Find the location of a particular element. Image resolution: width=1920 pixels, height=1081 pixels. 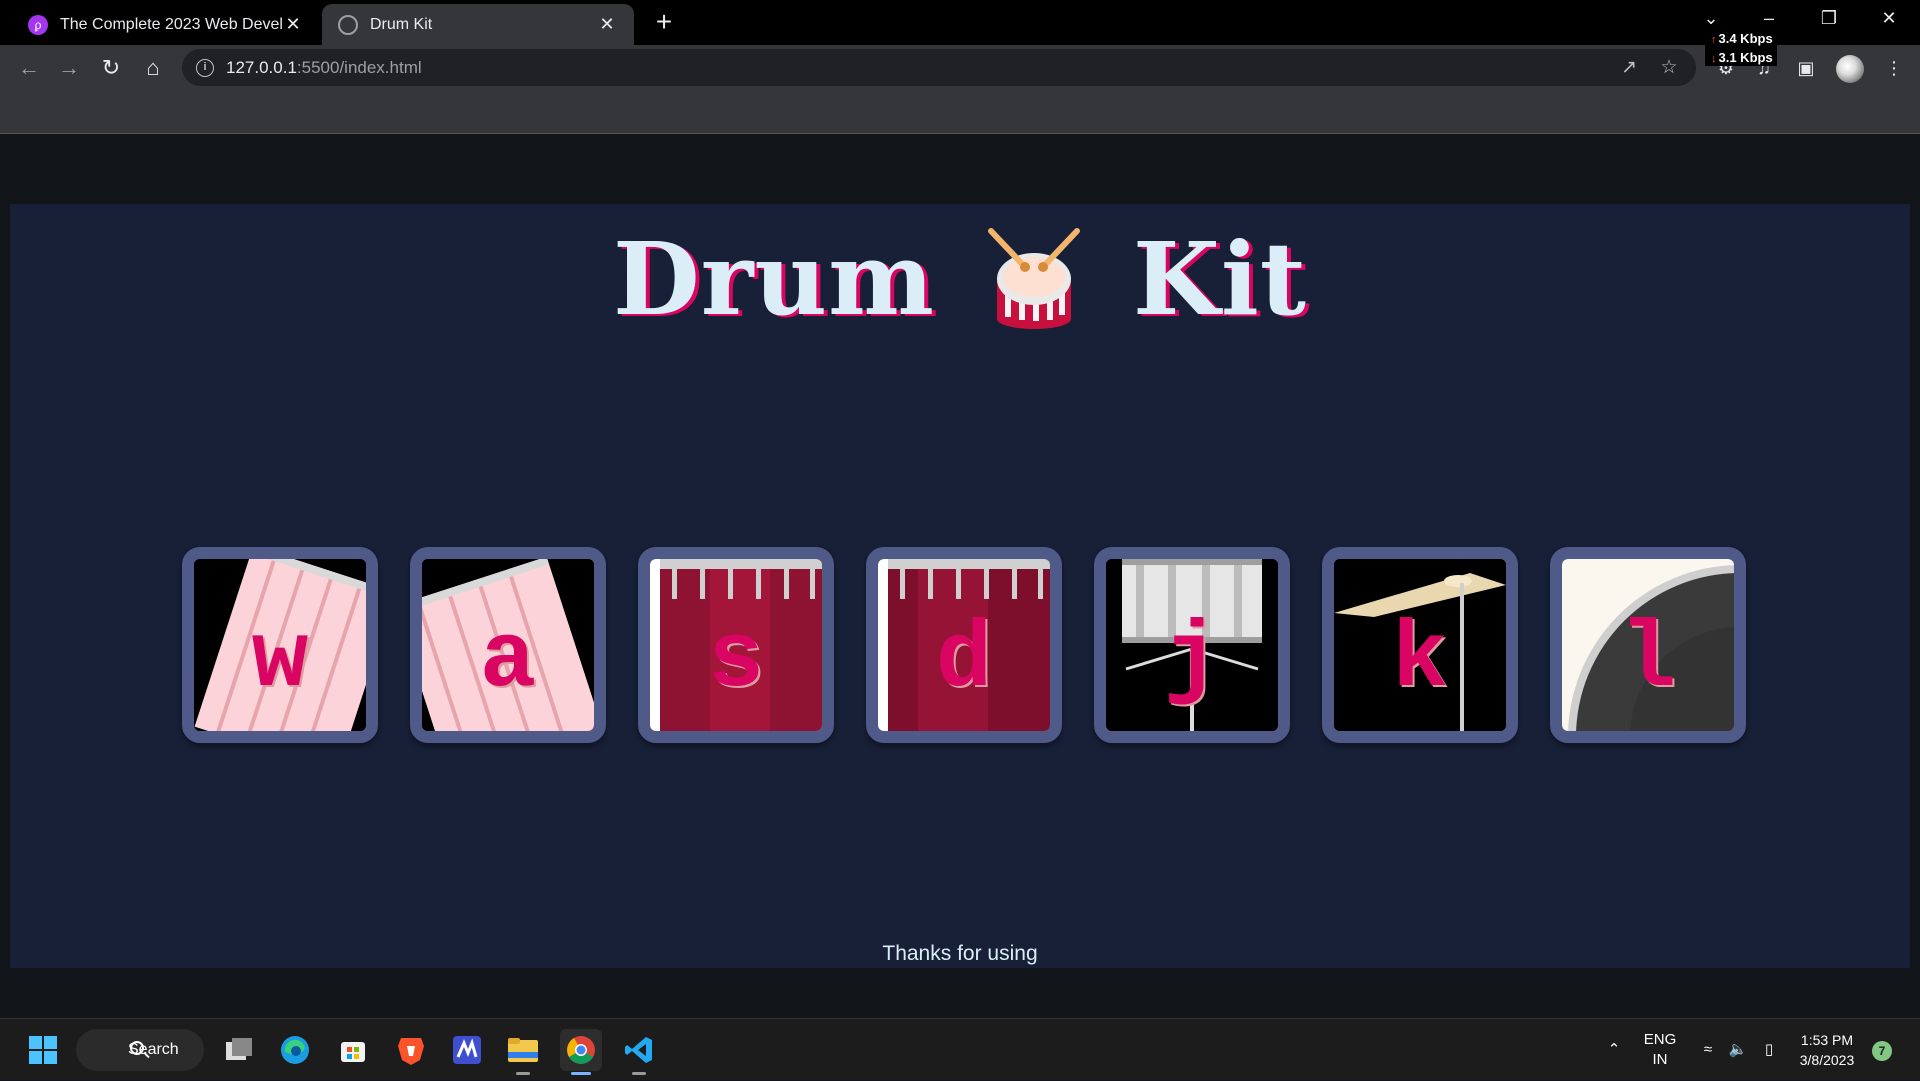

search-icon is located at coordinates (137, 1048).